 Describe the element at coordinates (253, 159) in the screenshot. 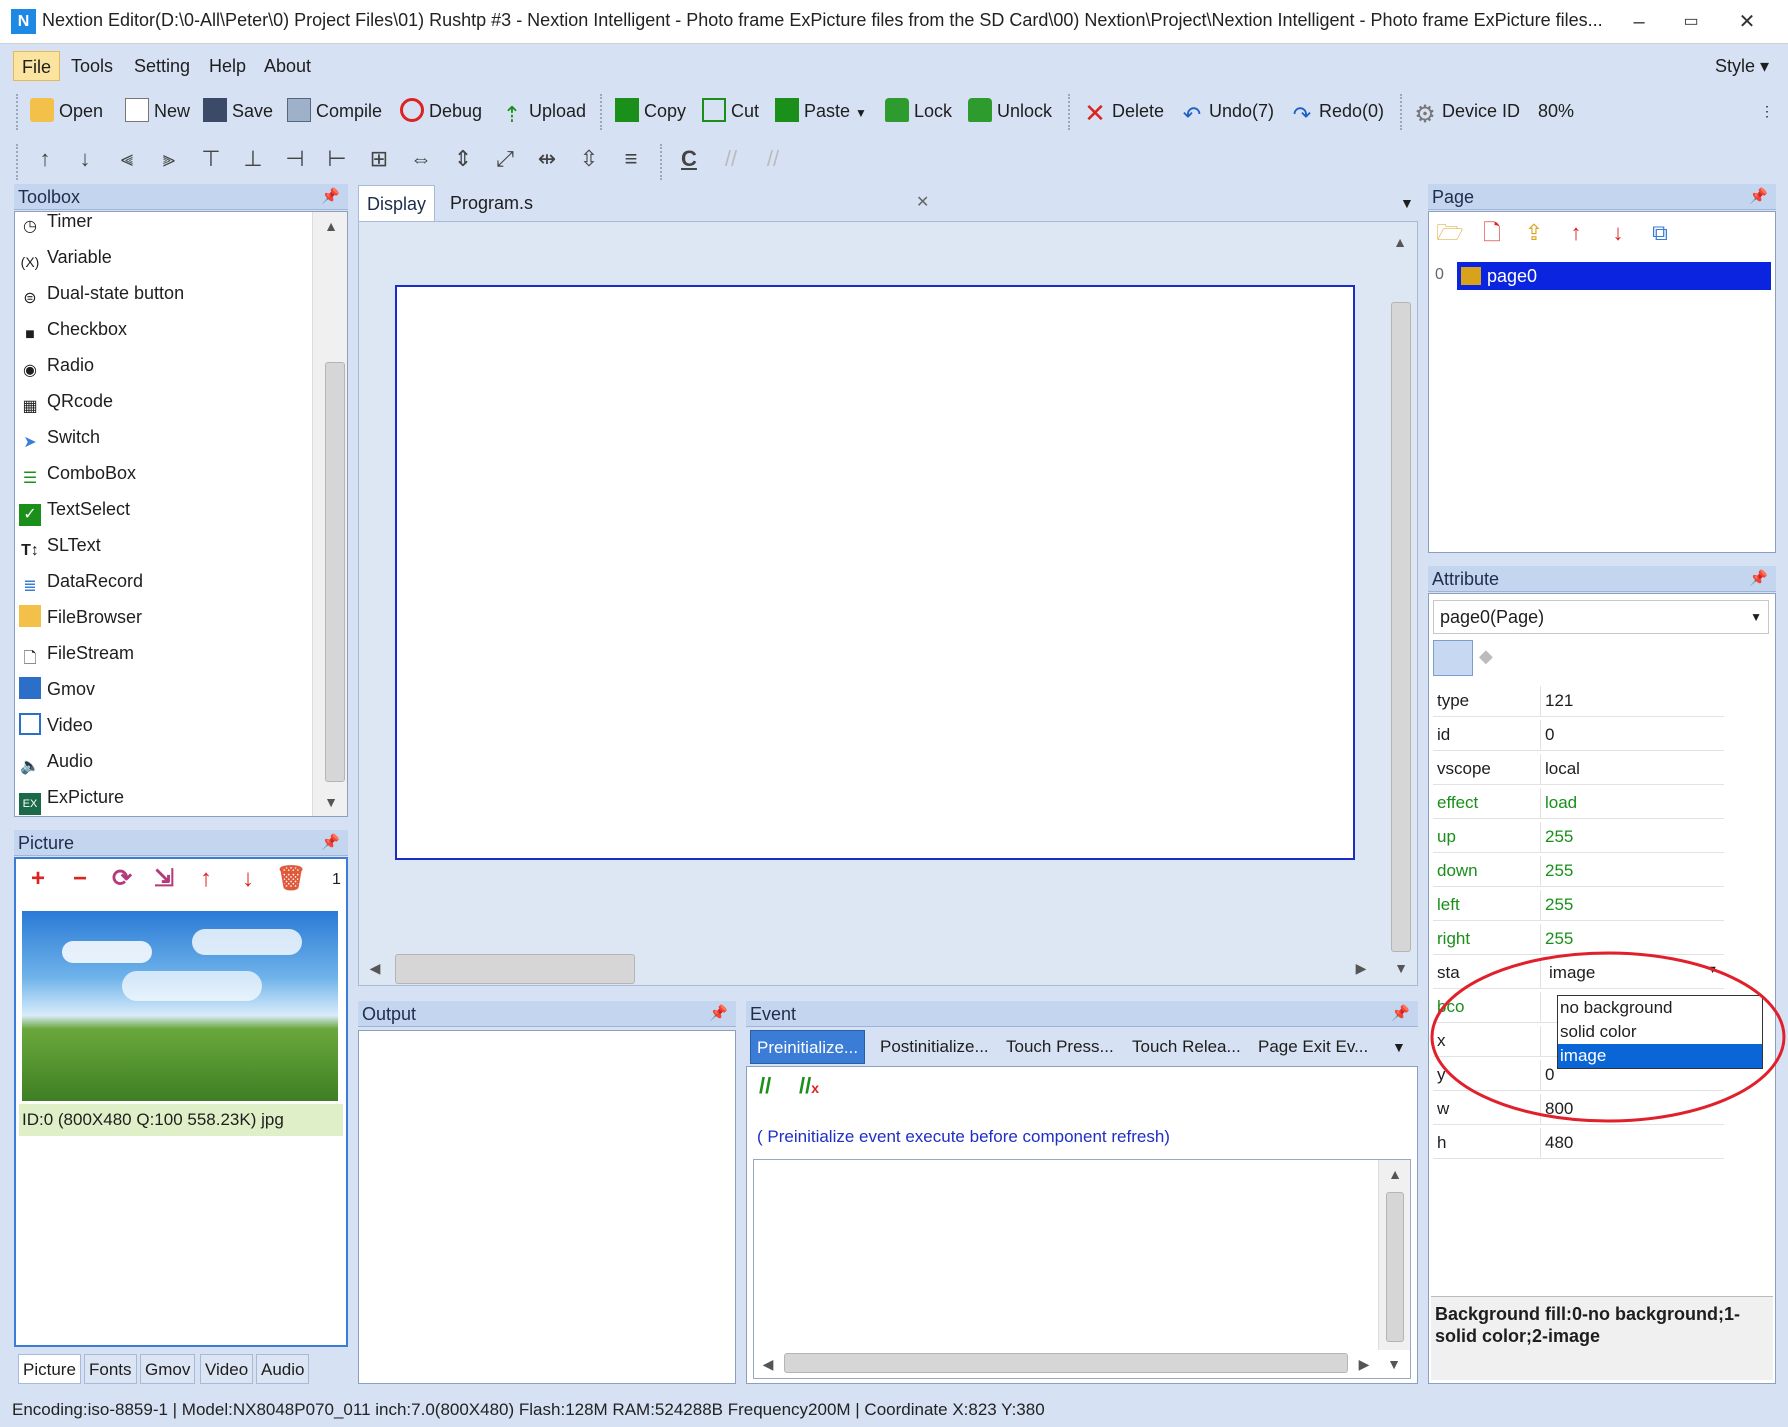

I see `align-bottom-icon: ⊥` at that location.